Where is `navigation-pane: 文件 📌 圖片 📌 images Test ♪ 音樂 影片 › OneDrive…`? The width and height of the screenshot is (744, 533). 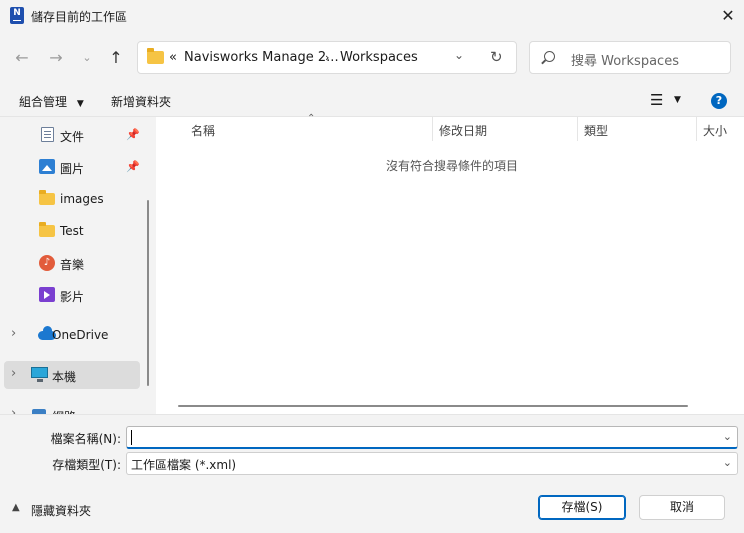
navigation-pane: 文件 📌 圖片 📌 images Test ♪ 音樂 影片 › OneDrive… is located at coordinates (78, 265).